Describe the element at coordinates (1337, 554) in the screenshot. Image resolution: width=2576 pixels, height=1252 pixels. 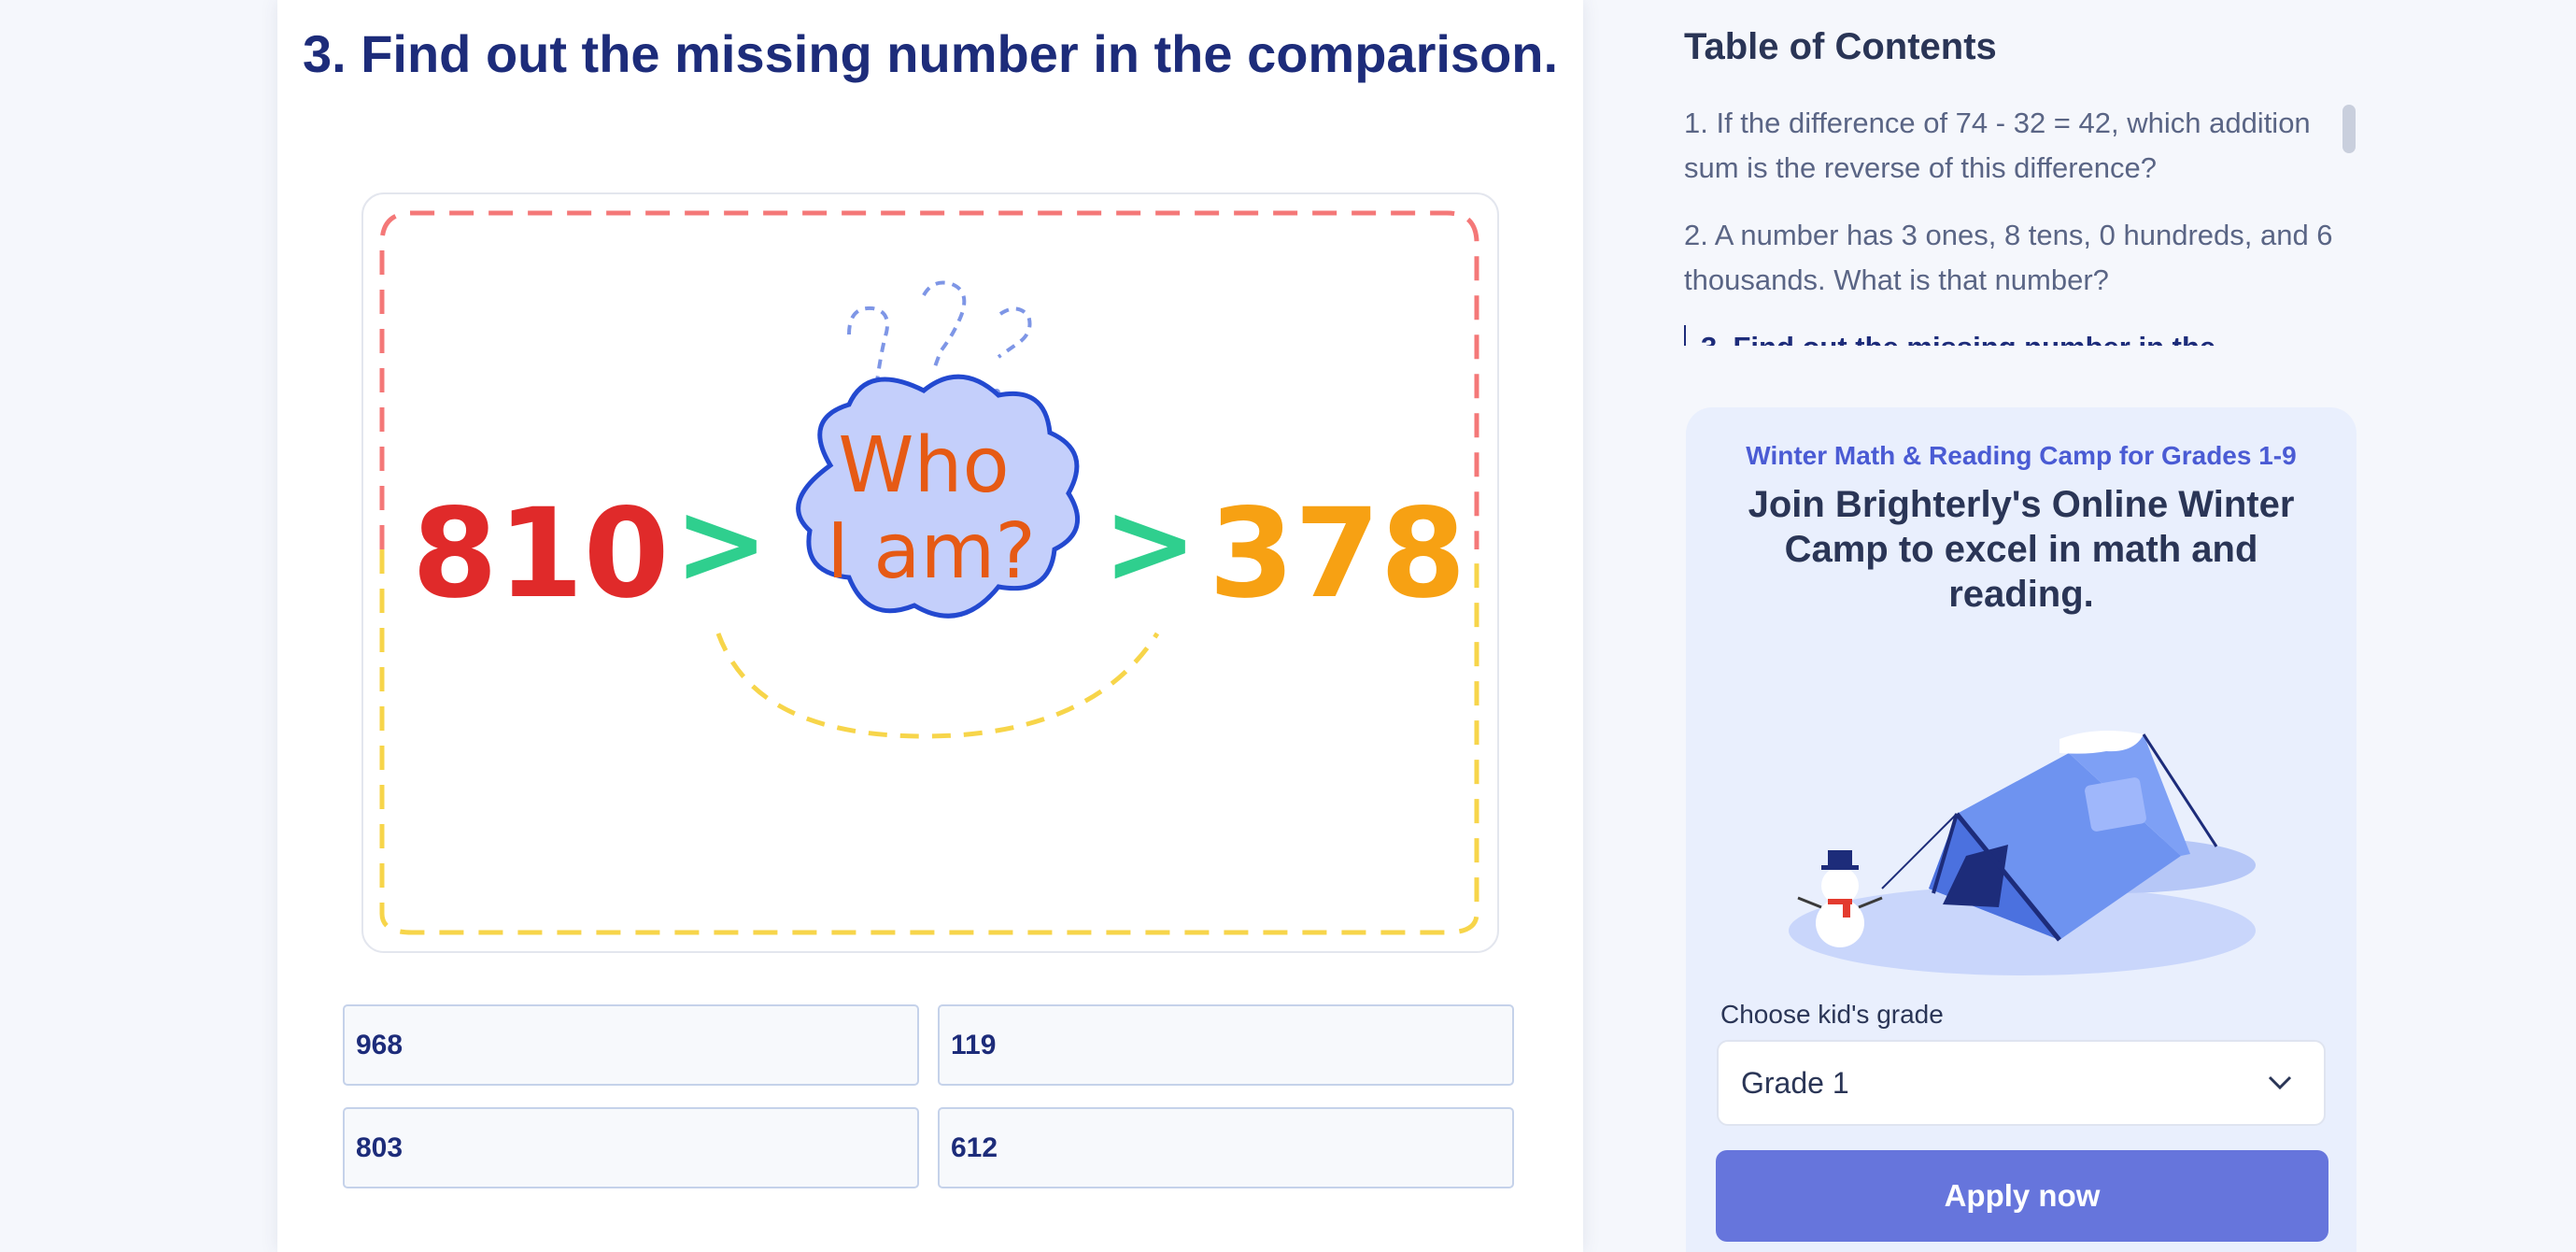
I see `right-number: 378` at that location.